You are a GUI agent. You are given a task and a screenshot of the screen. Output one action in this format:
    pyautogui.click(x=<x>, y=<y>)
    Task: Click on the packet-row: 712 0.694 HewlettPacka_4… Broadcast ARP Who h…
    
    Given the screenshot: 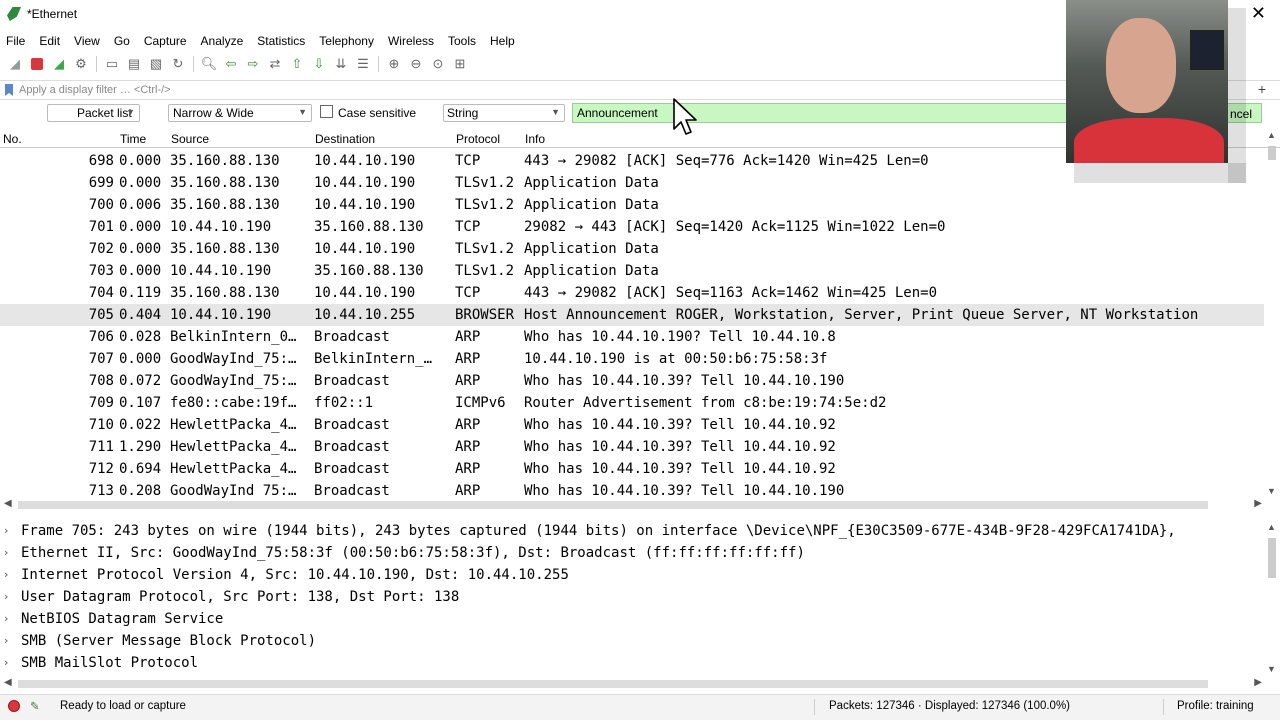 What is the action you would take?
    pyautogui.click(x=632, y=469)
    